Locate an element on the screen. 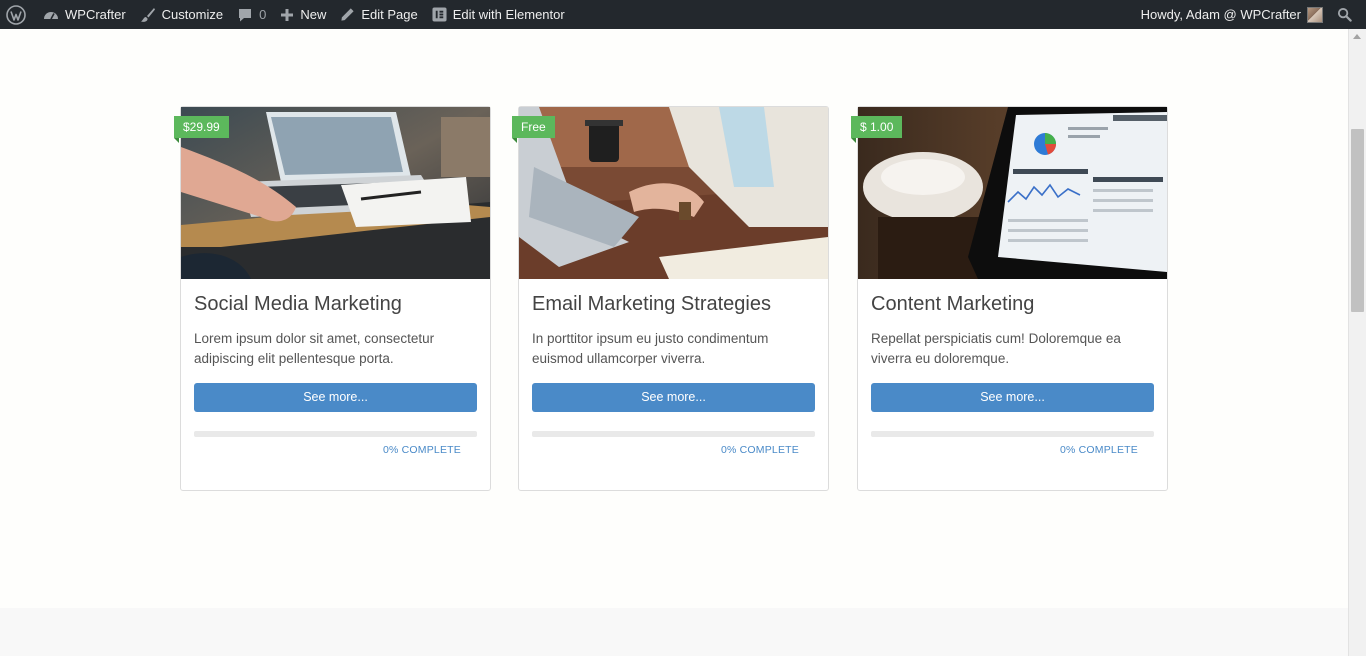 Image resolution: width=1366 pixels, height=656 pixels. price-badge: $29.99 is located at coordinates (201, 129).